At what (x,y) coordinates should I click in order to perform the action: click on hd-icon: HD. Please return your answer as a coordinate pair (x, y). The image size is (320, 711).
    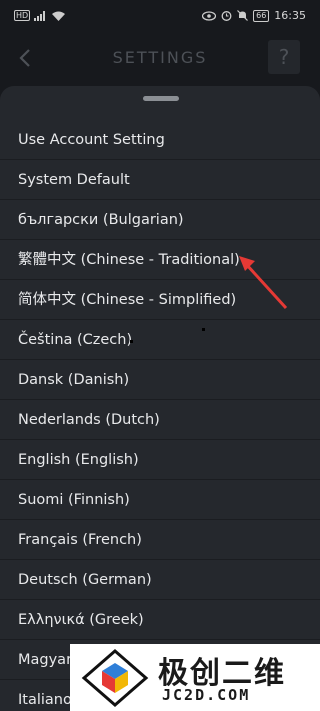
    Looking at the image, I should click on (22, 15).